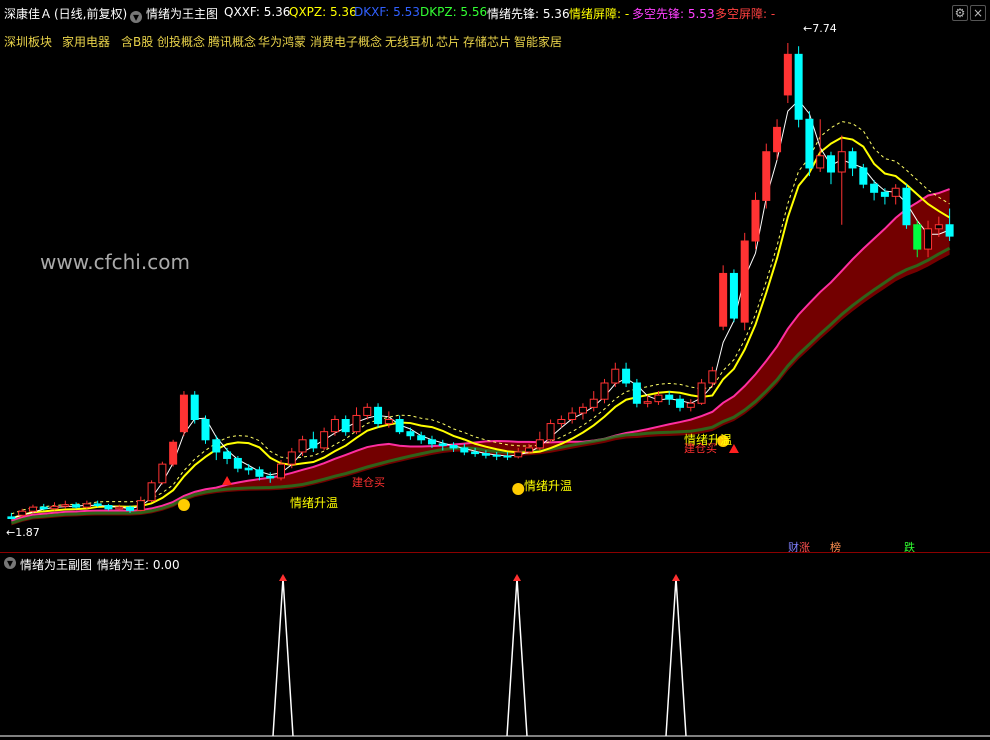 This screenshot has height=740, width=990. What do you see at coordinates (23, 532) in the screenshot?
I see `min-price-label: ←1.87` at bounding box center [23, 532].